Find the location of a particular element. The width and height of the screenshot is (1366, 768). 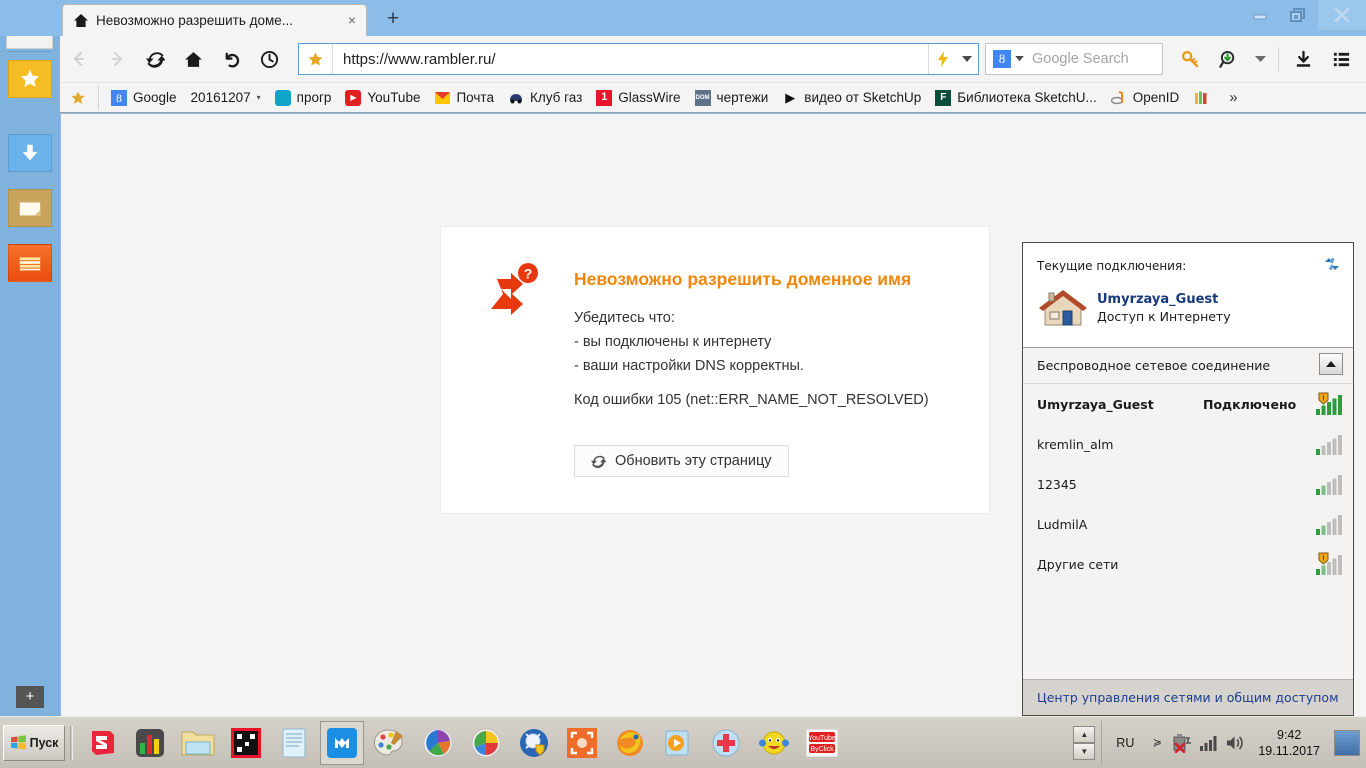

taskbar-item-picasa is located at coordinates (438, 743).